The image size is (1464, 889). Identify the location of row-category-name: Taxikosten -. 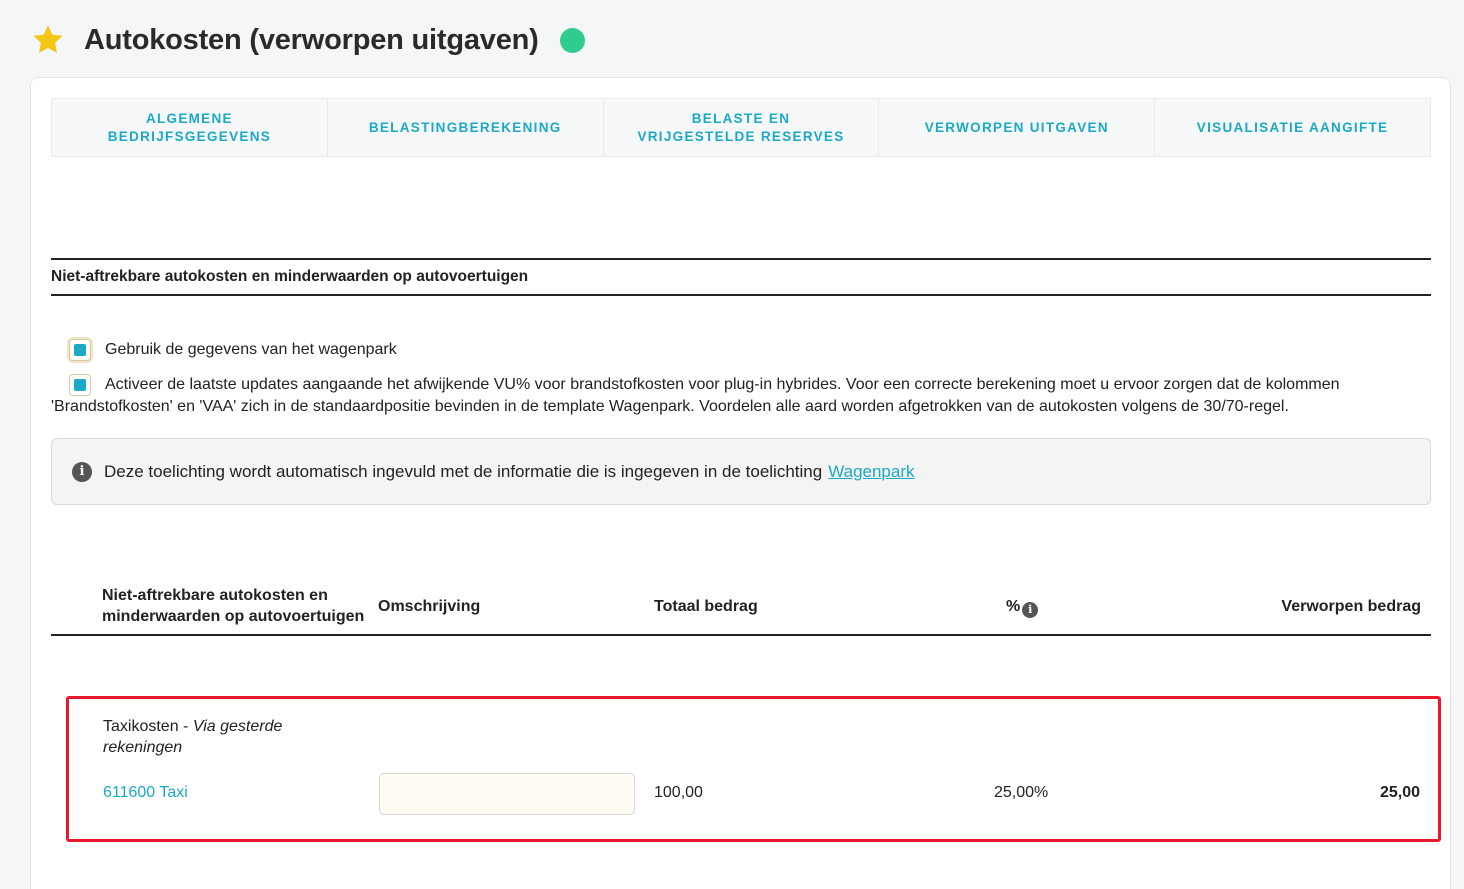
(148, 726).